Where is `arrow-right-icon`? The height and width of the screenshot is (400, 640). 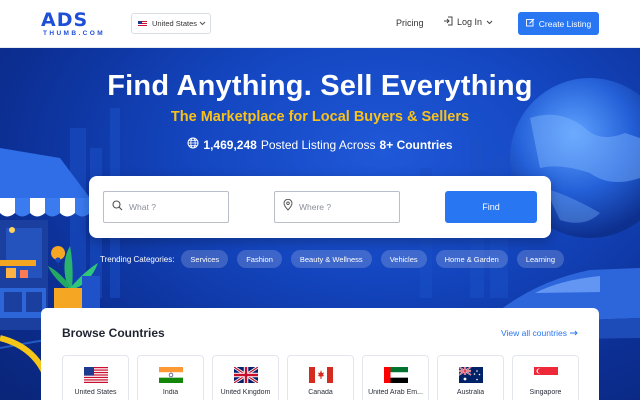
arrow-right-icon is located at coordinates (574, 333).